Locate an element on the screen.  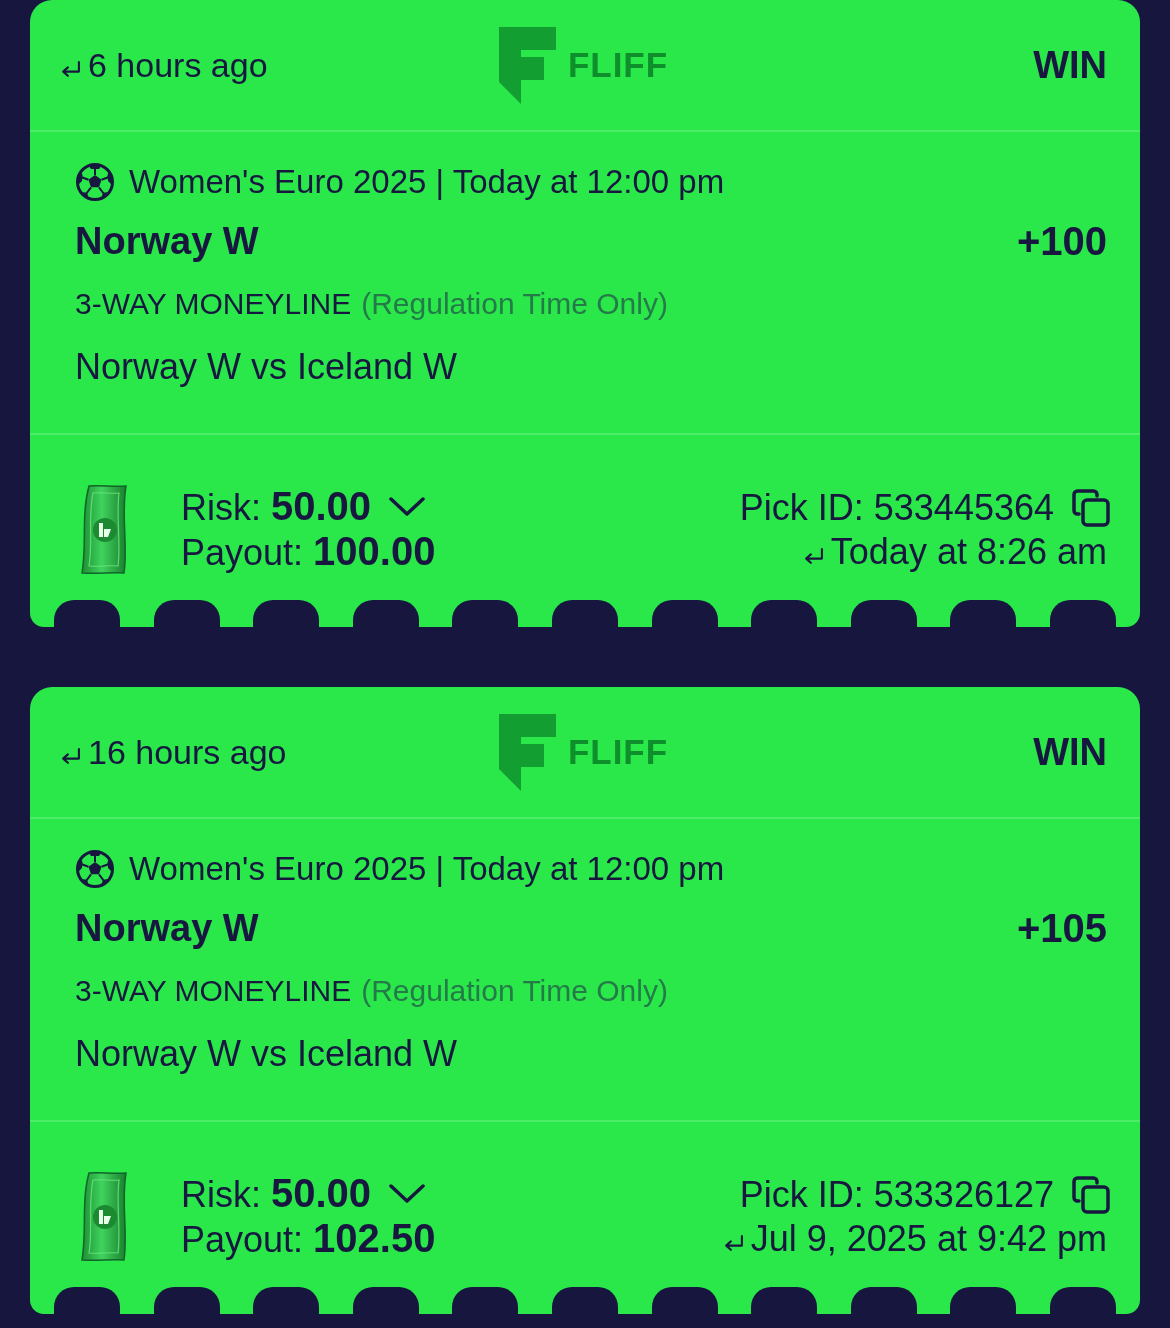
placed-date-time: Today at 8:26 am is located at coordinates (968, 552).